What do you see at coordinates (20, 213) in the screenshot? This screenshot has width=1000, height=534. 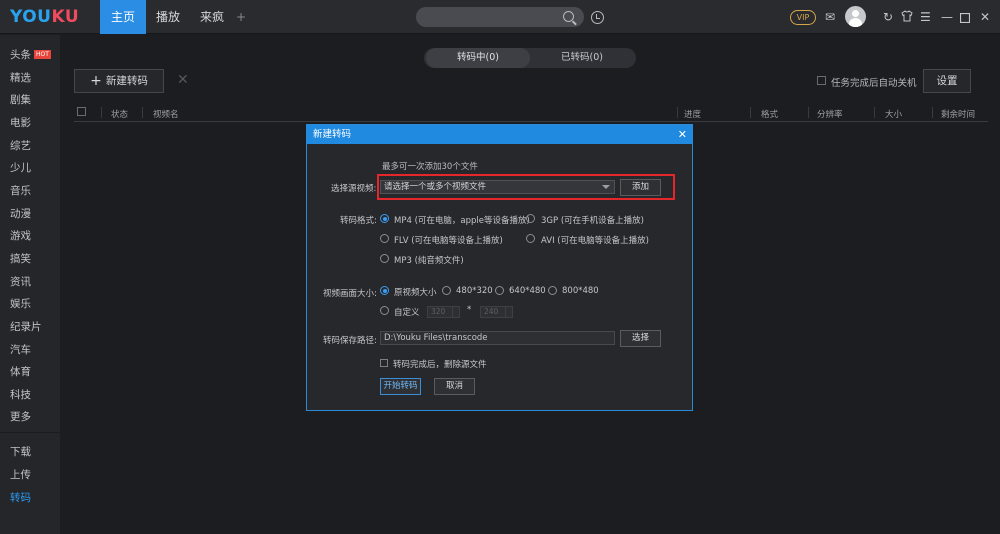 I see `sidebar-item-anime: 动漫` at bounding box center [20, 213].